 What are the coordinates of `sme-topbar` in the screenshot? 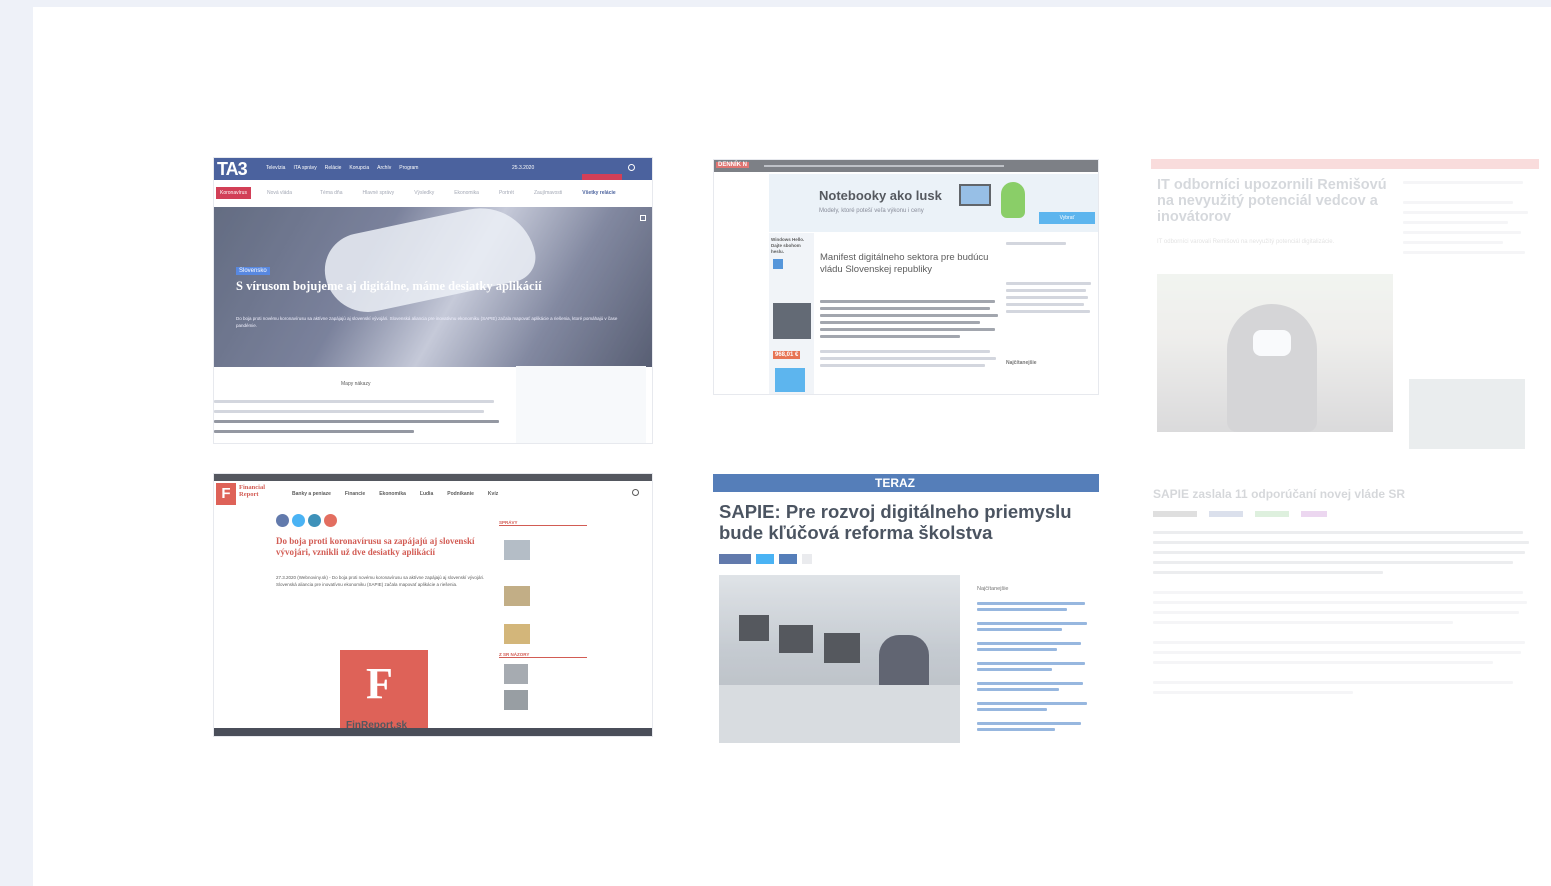 It's located at (1345, 164).